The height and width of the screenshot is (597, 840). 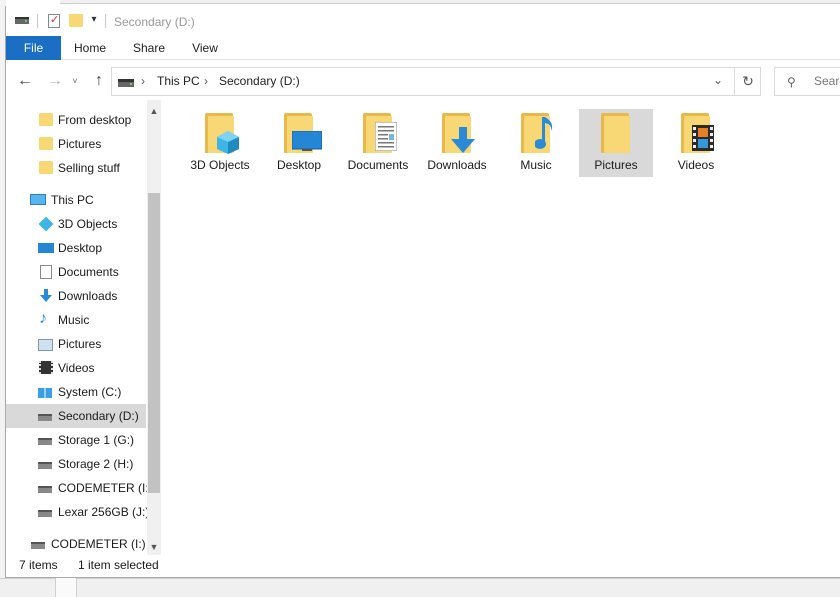 What do you see at coordinates (537, 133) in the screenshot?
I see `music-folder-icon` at bounding box center [537, 133].